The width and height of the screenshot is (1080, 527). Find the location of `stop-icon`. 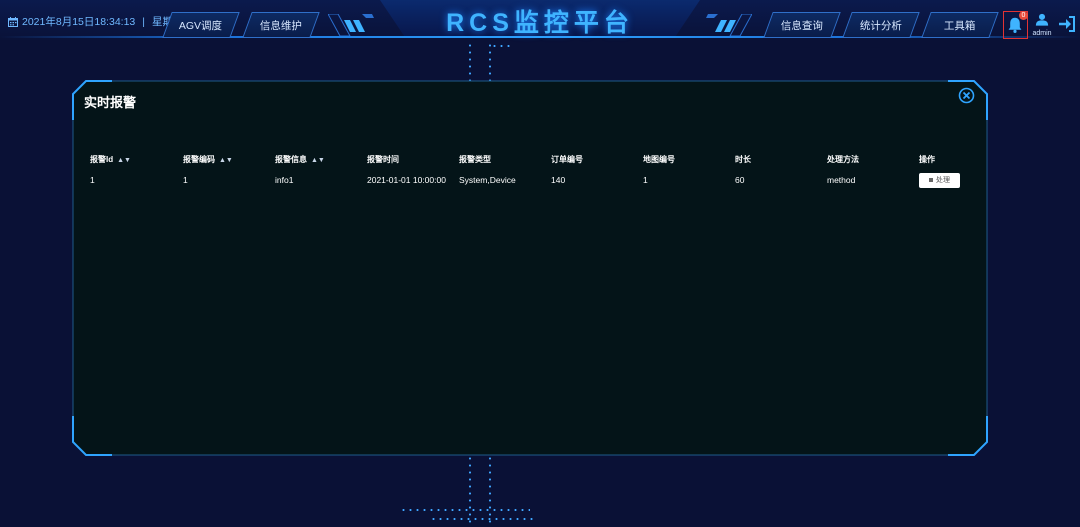

stop-icon is located at coordinates (931, 180).